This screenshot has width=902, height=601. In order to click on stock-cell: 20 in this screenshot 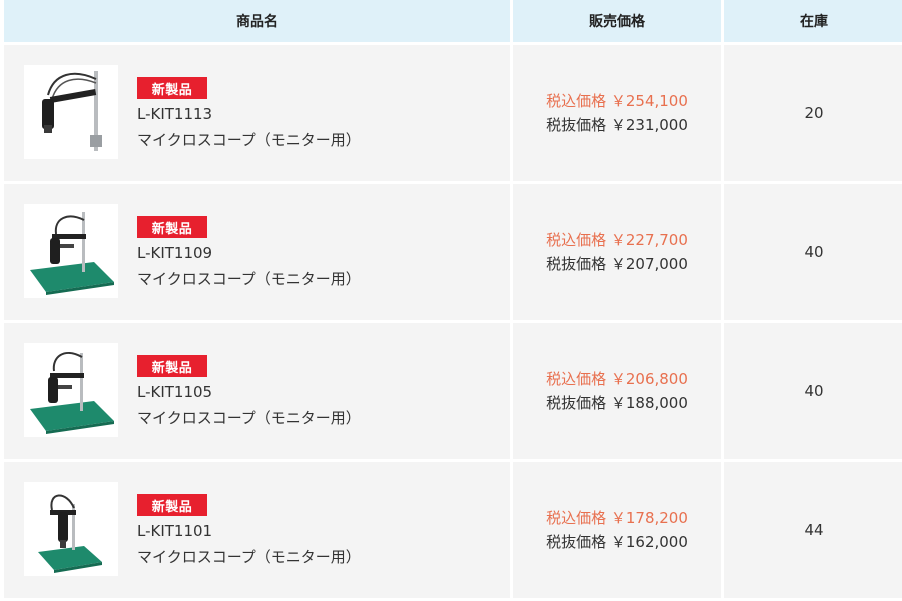, I will do `click(813, 113)`.